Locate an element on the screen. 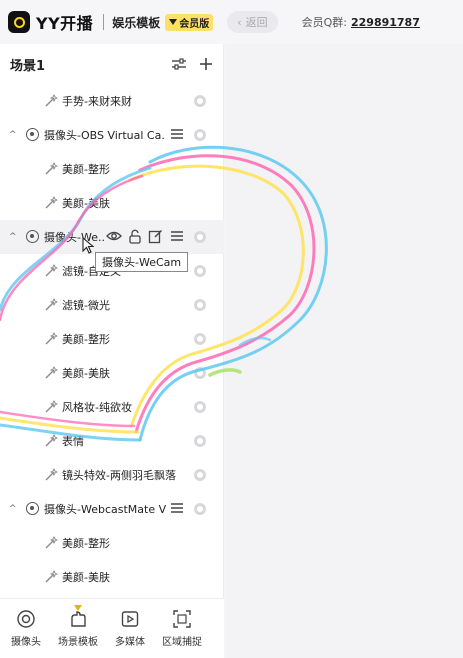  nav-label: 区域捕捉 is located at coordinates (182, 642).